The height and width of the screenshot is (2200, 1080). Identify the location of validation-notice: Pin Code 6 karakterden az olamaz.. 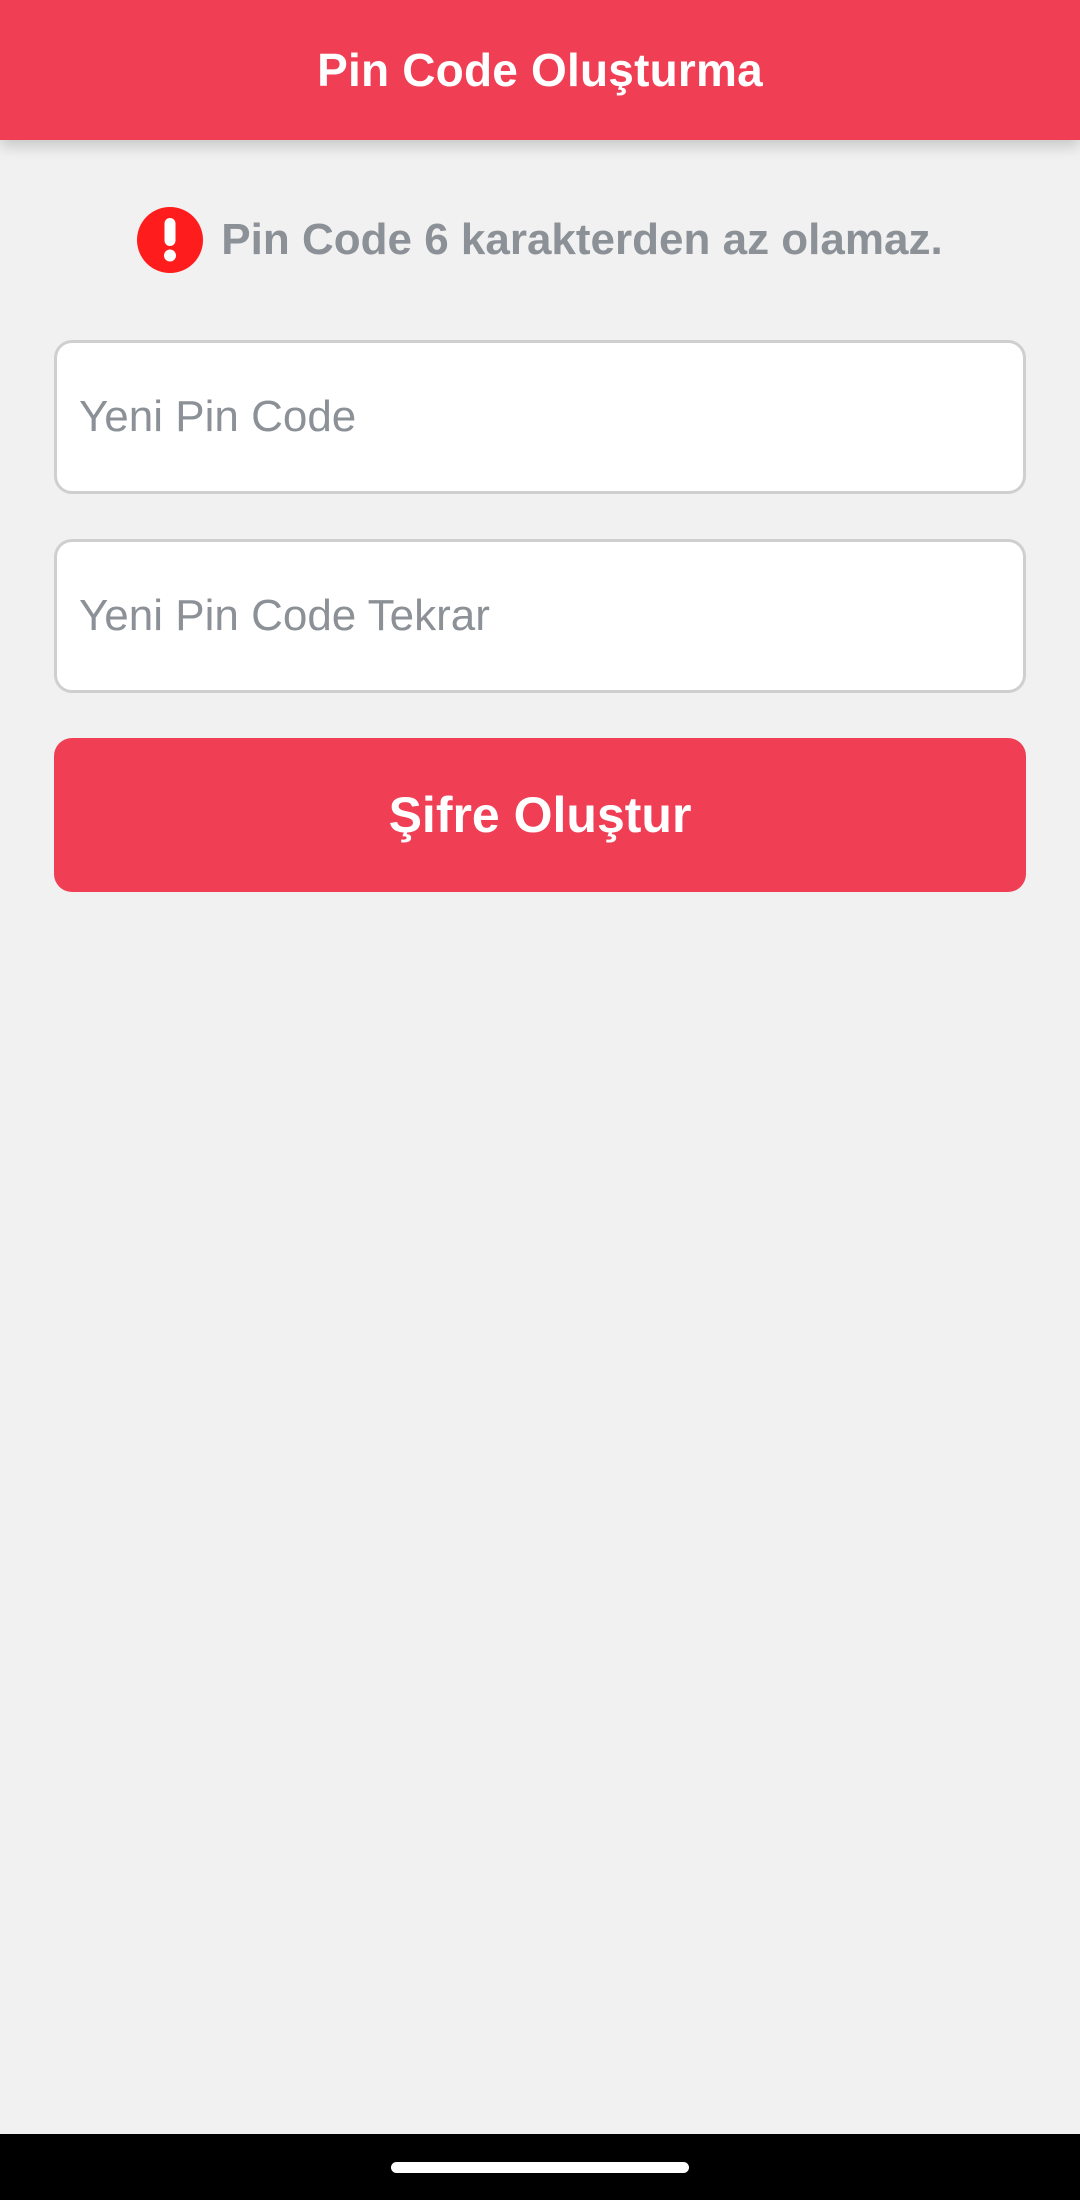
(540, 240).